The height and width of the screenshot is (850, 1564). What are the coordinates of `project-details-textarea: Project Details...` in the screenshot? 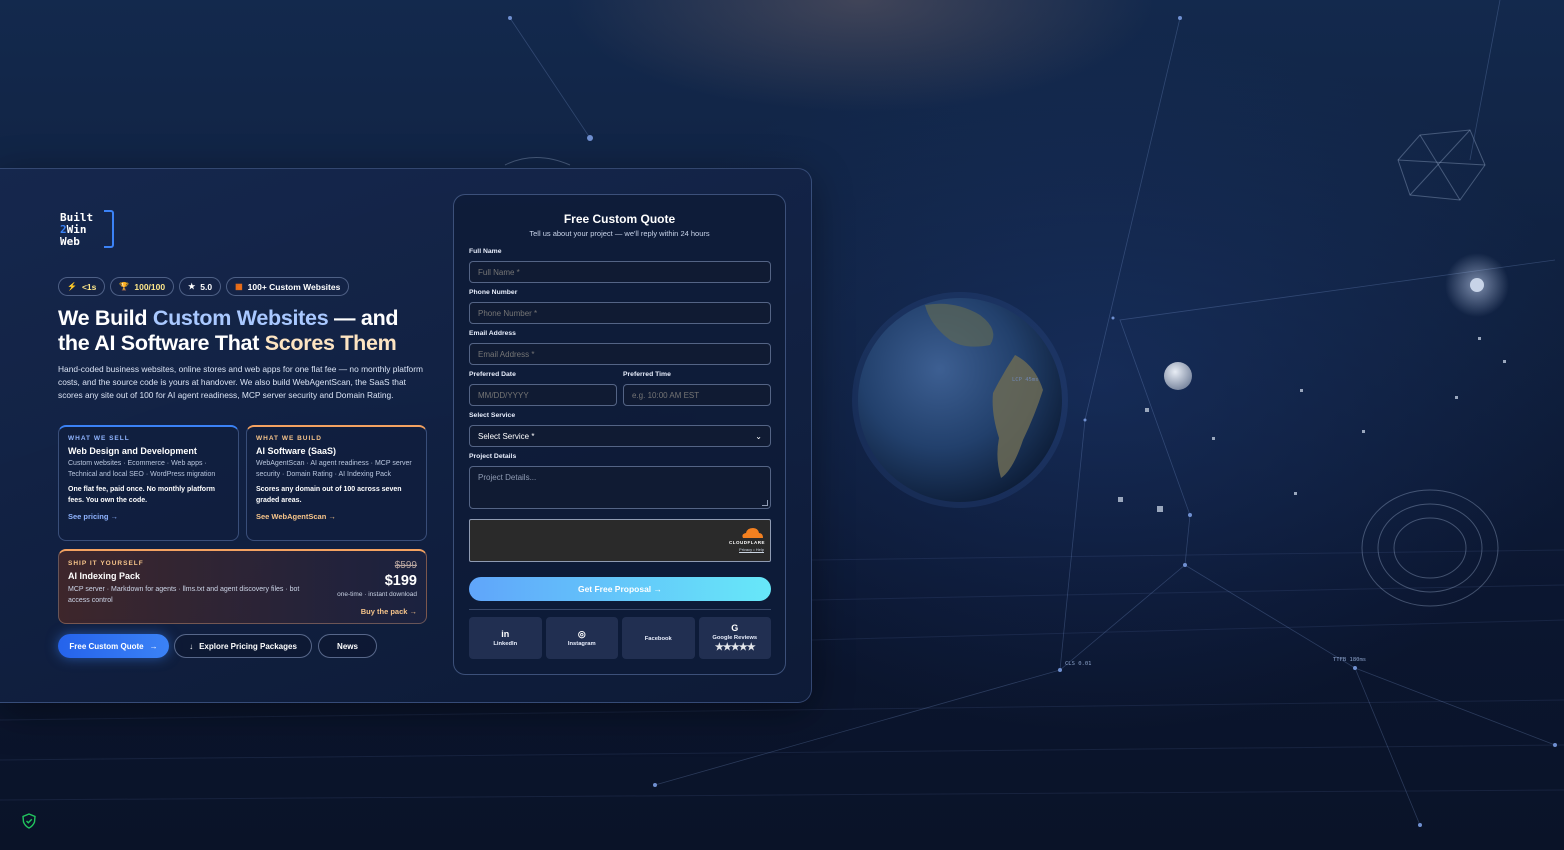 It's located at (620, 487).